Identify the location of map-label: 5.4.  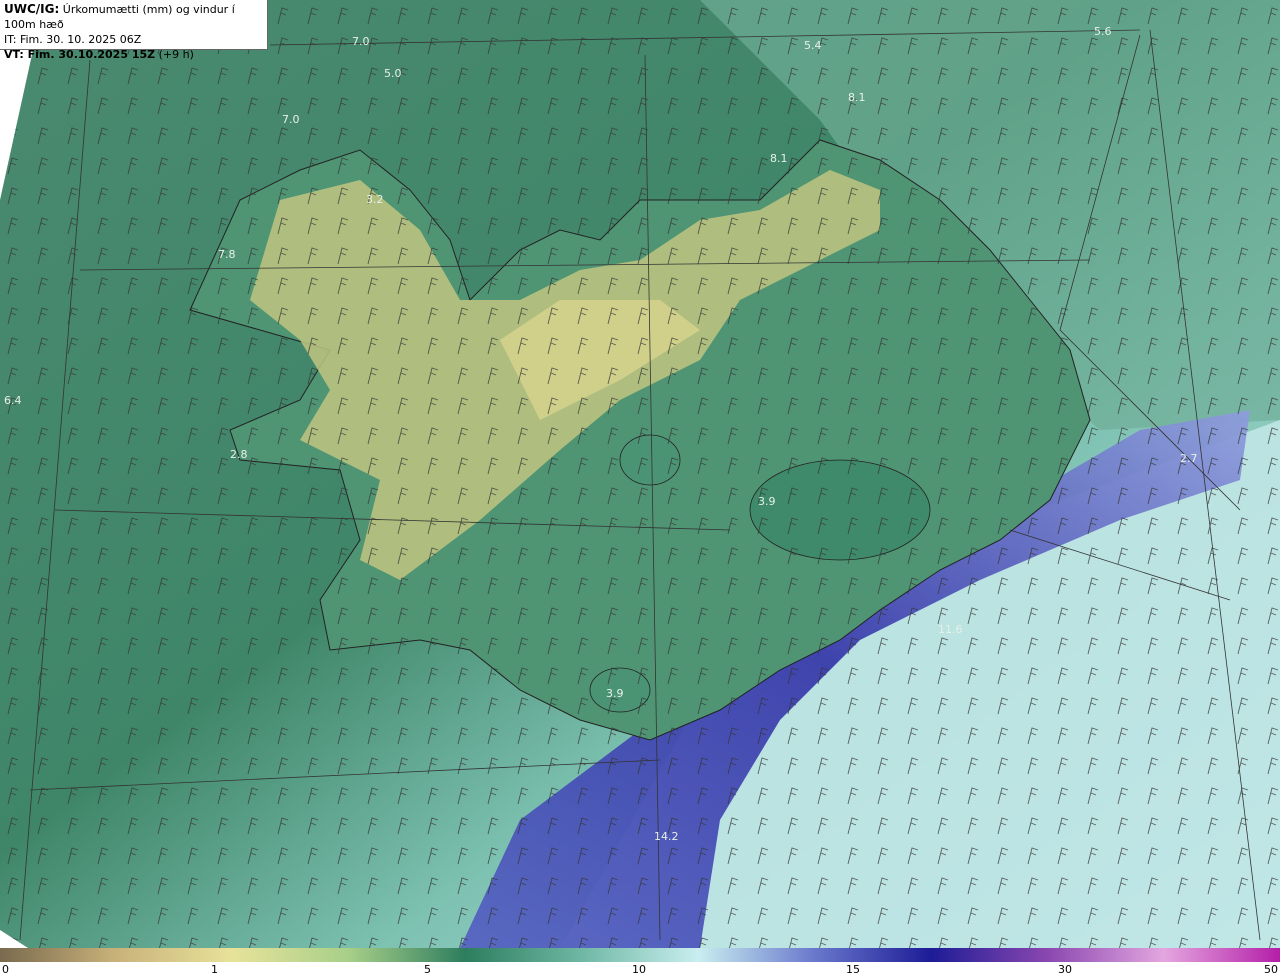
(813, 45).